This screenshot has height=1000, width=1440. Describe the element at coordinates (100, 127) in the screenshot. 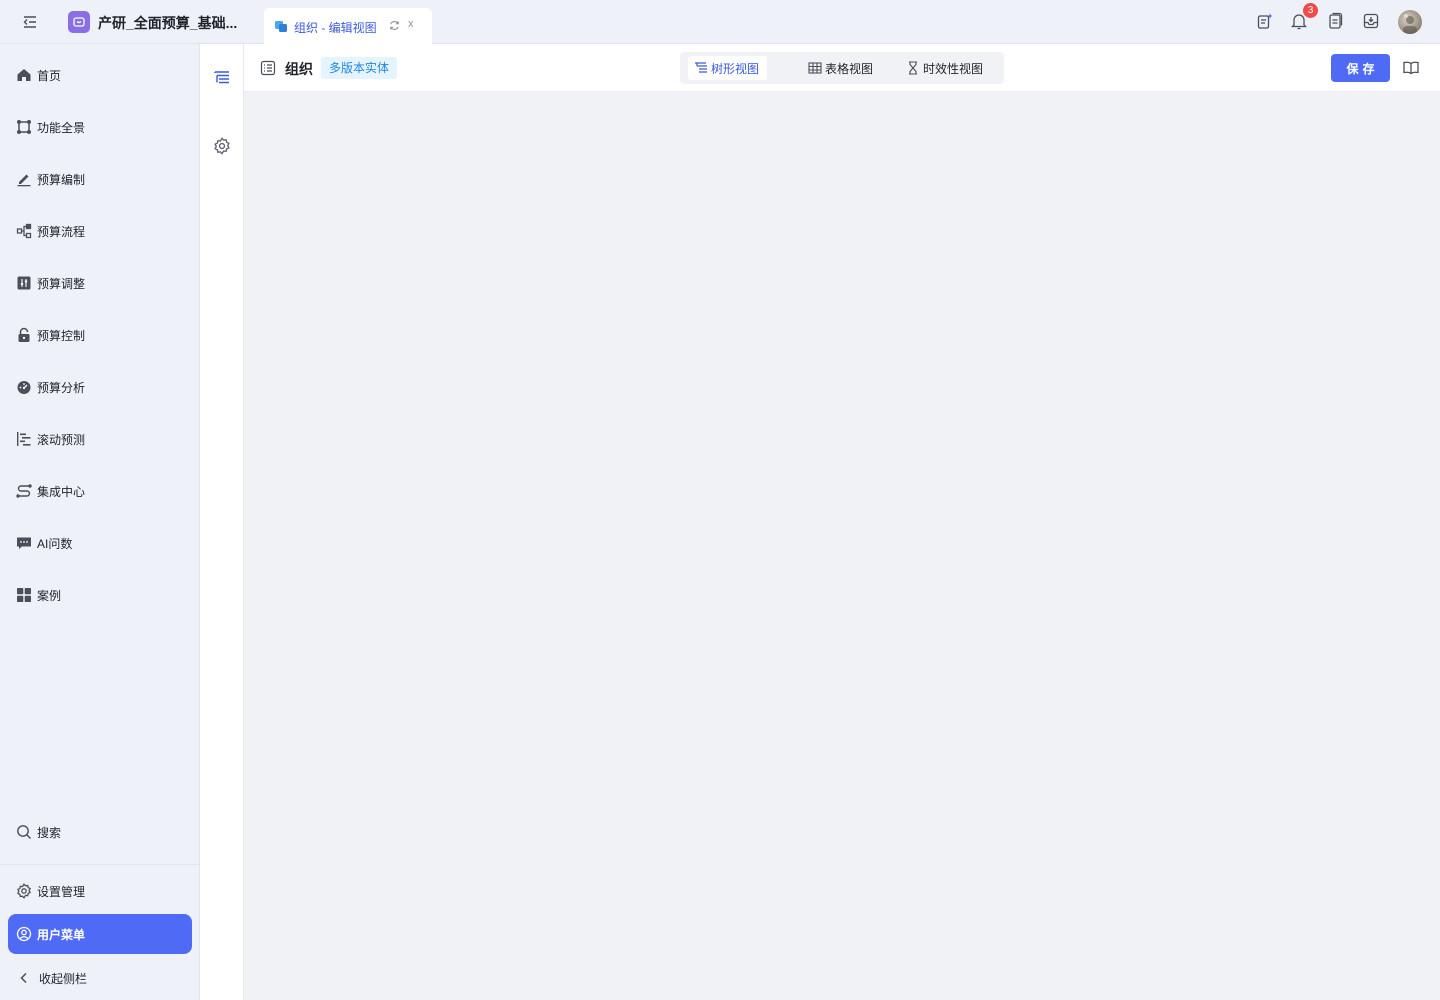

I see `sidebar-item-overview: 功能全景` at that location.